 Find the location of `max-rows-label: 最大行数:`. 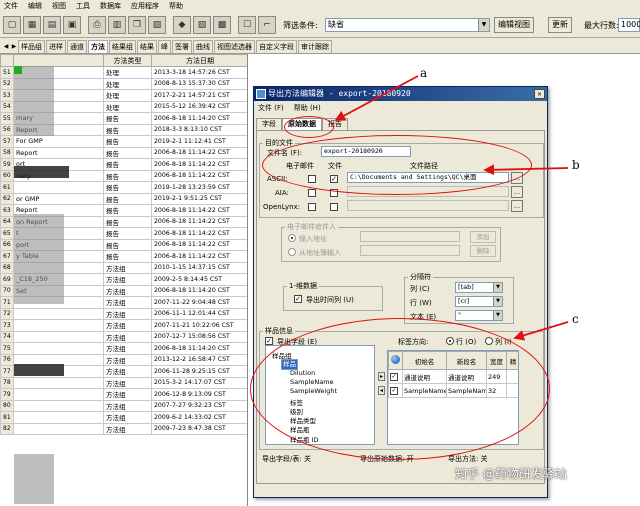

max-rows-label: 最大行数: is located at coordinates (601, 25).